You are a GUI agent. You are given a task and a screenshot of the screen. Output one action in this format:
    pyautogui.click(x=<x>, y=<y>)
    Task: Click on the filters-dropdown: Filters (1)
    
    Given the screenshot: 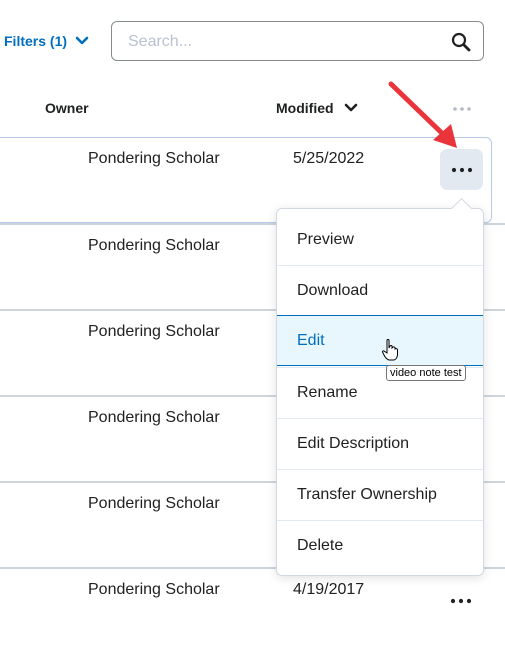 What is the action you would take?
    pyautogui.click(x=46, y=41)
    